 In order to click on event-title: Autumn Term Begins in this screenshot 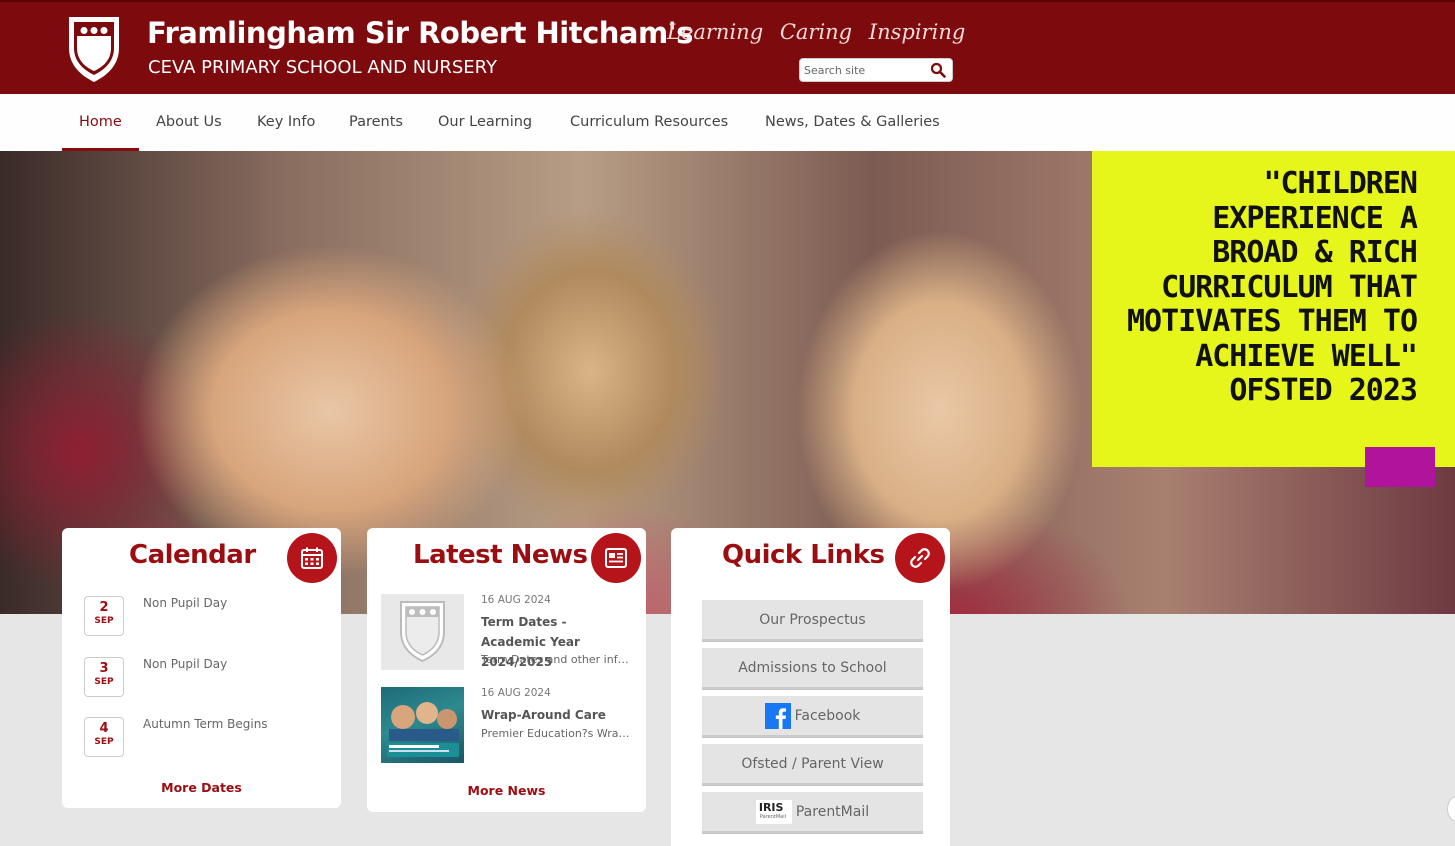, I will do `click(205, 724)`.